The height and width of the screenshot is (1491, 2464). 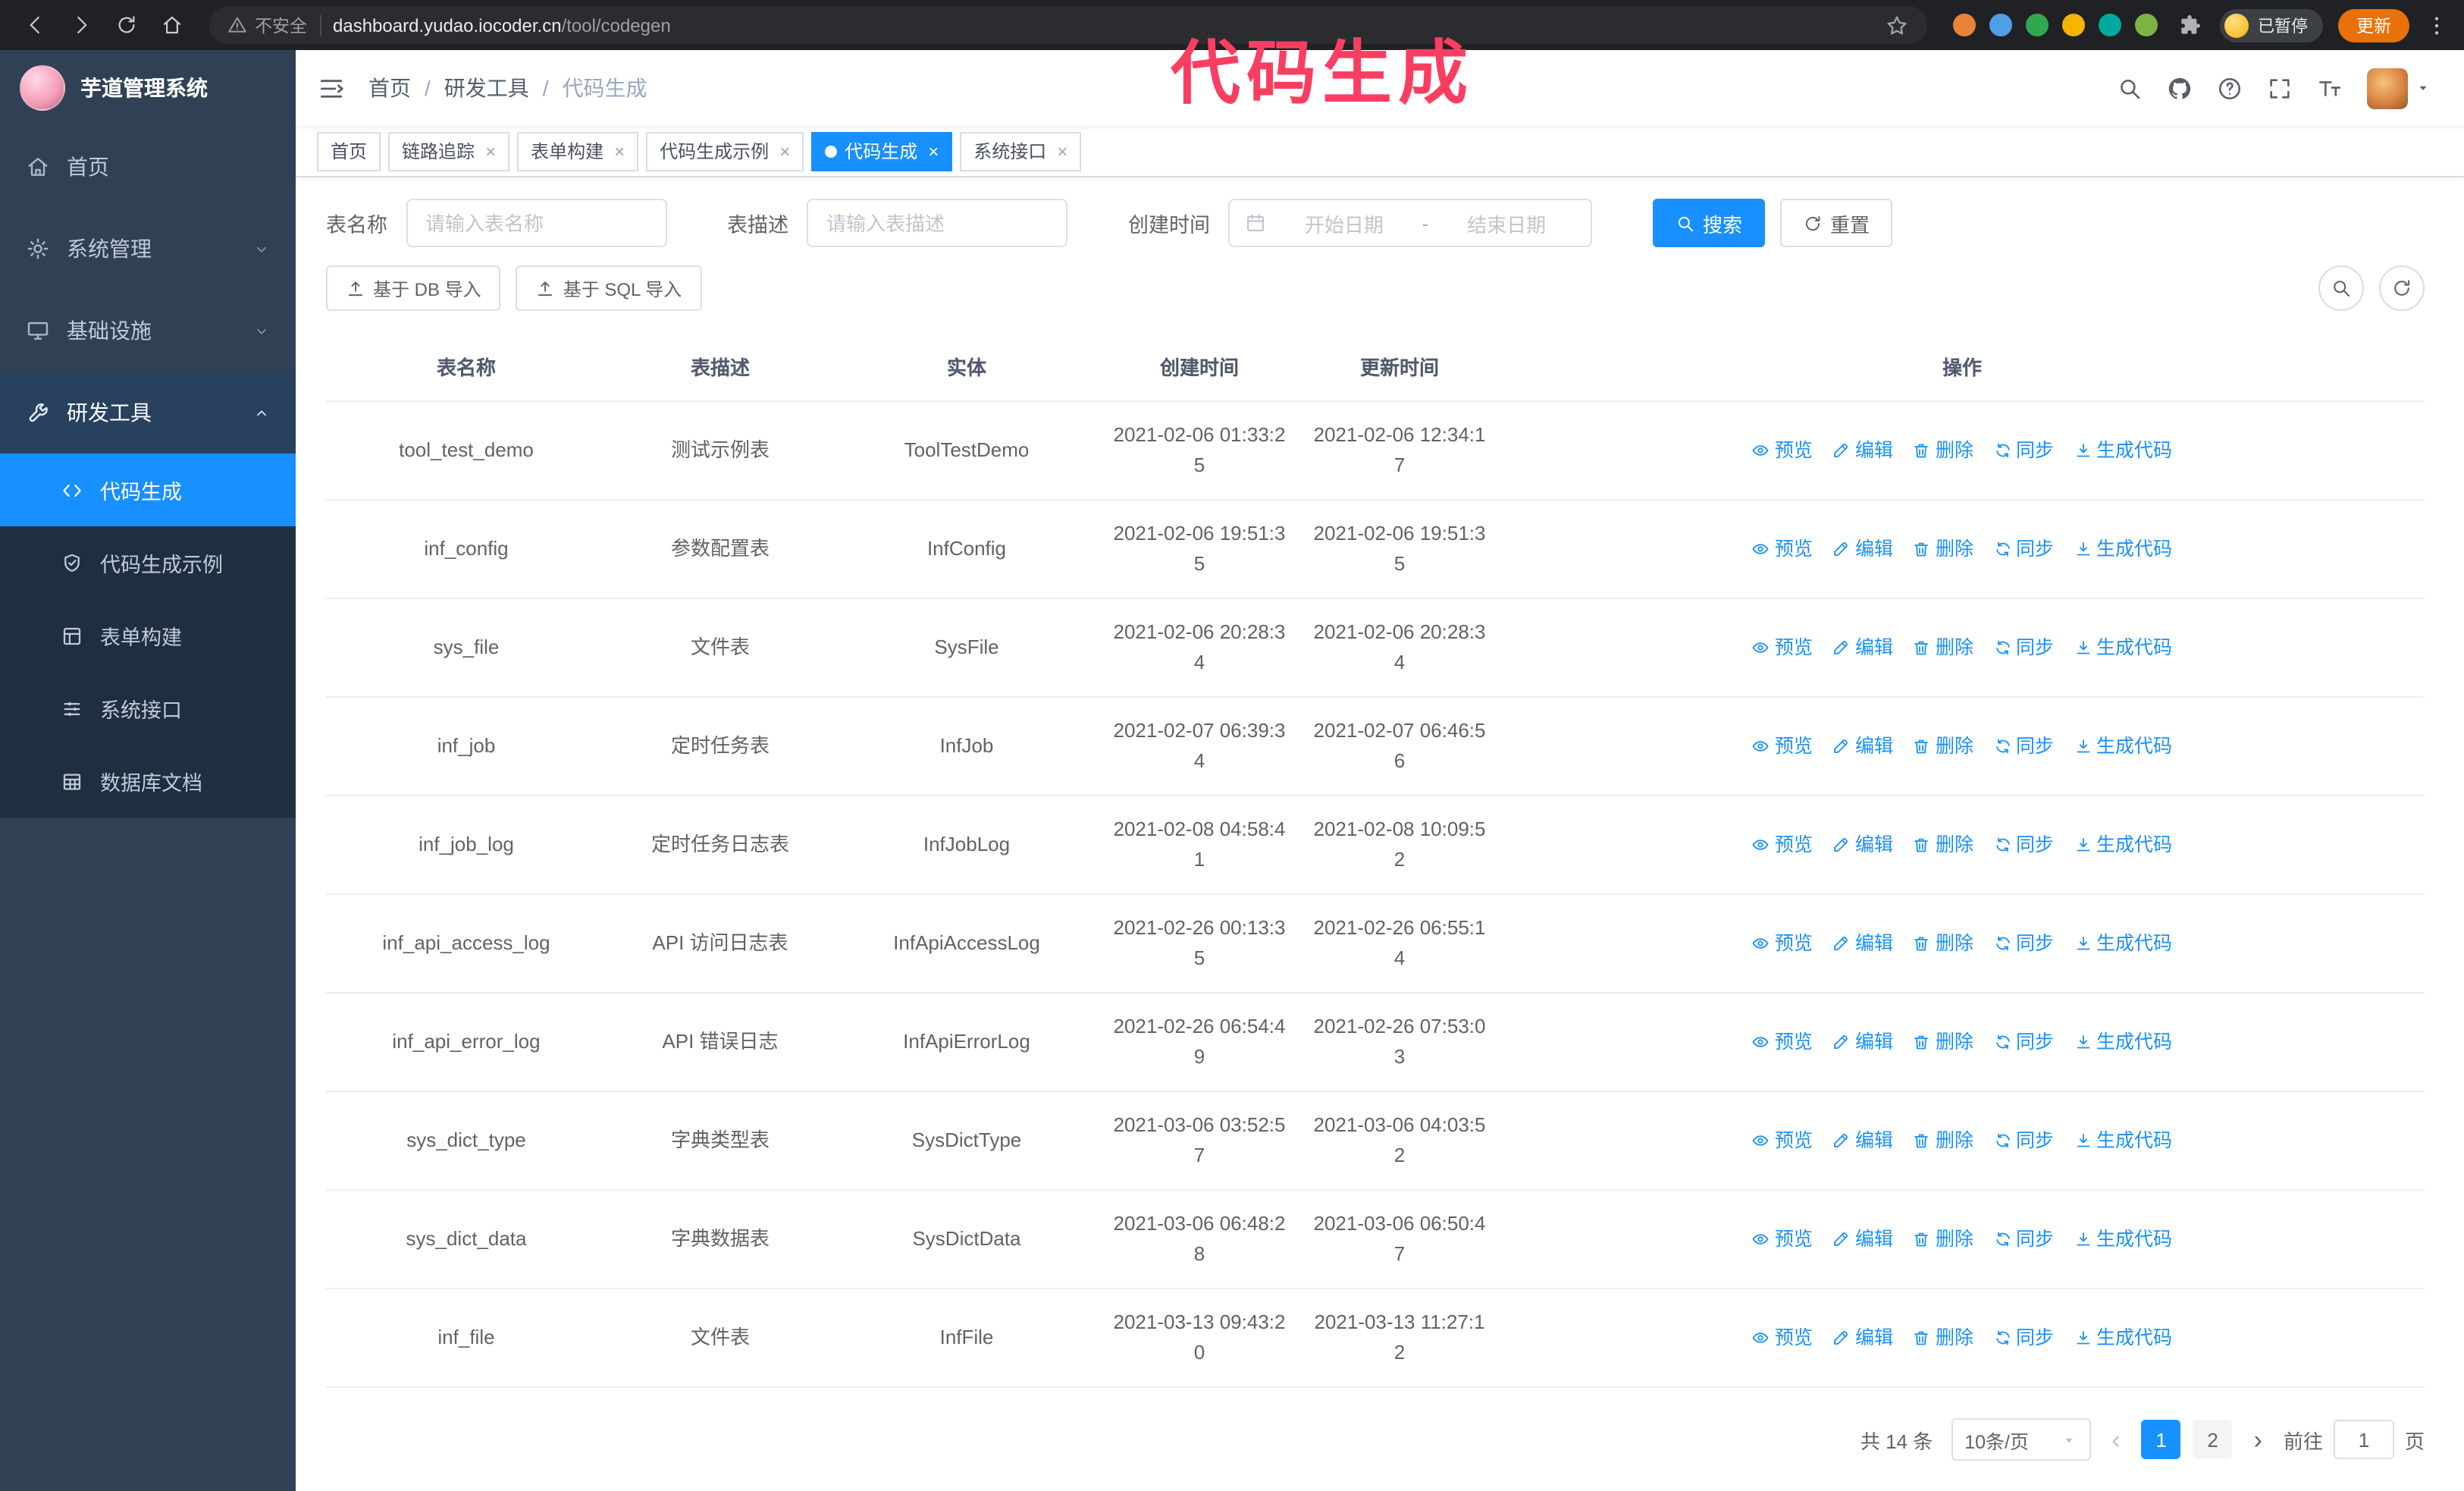 I want to click on toggle-search-button, so click(x=2341, y=288).